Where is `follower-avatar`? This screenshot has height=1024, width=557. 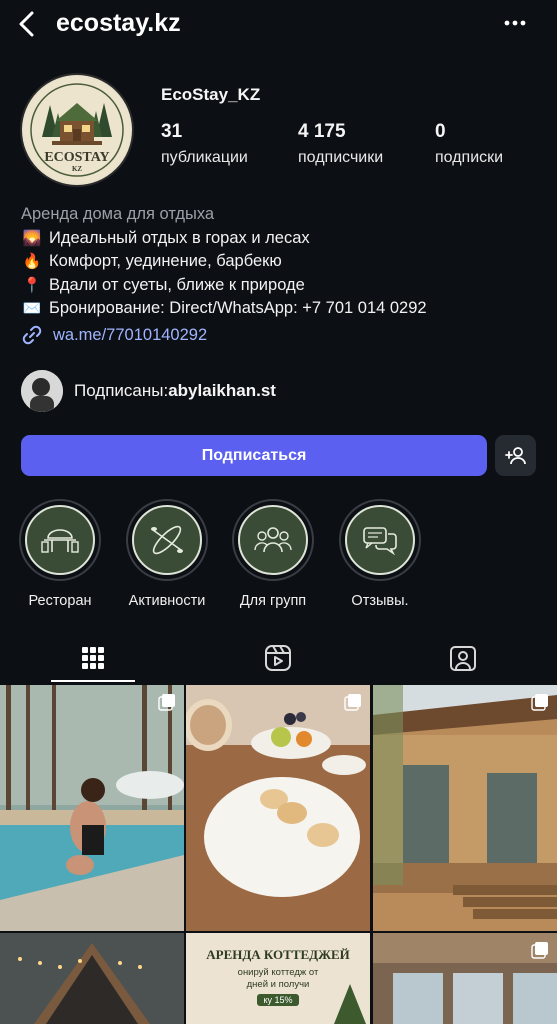 follower-avatar is located at coordinates (42, 391).